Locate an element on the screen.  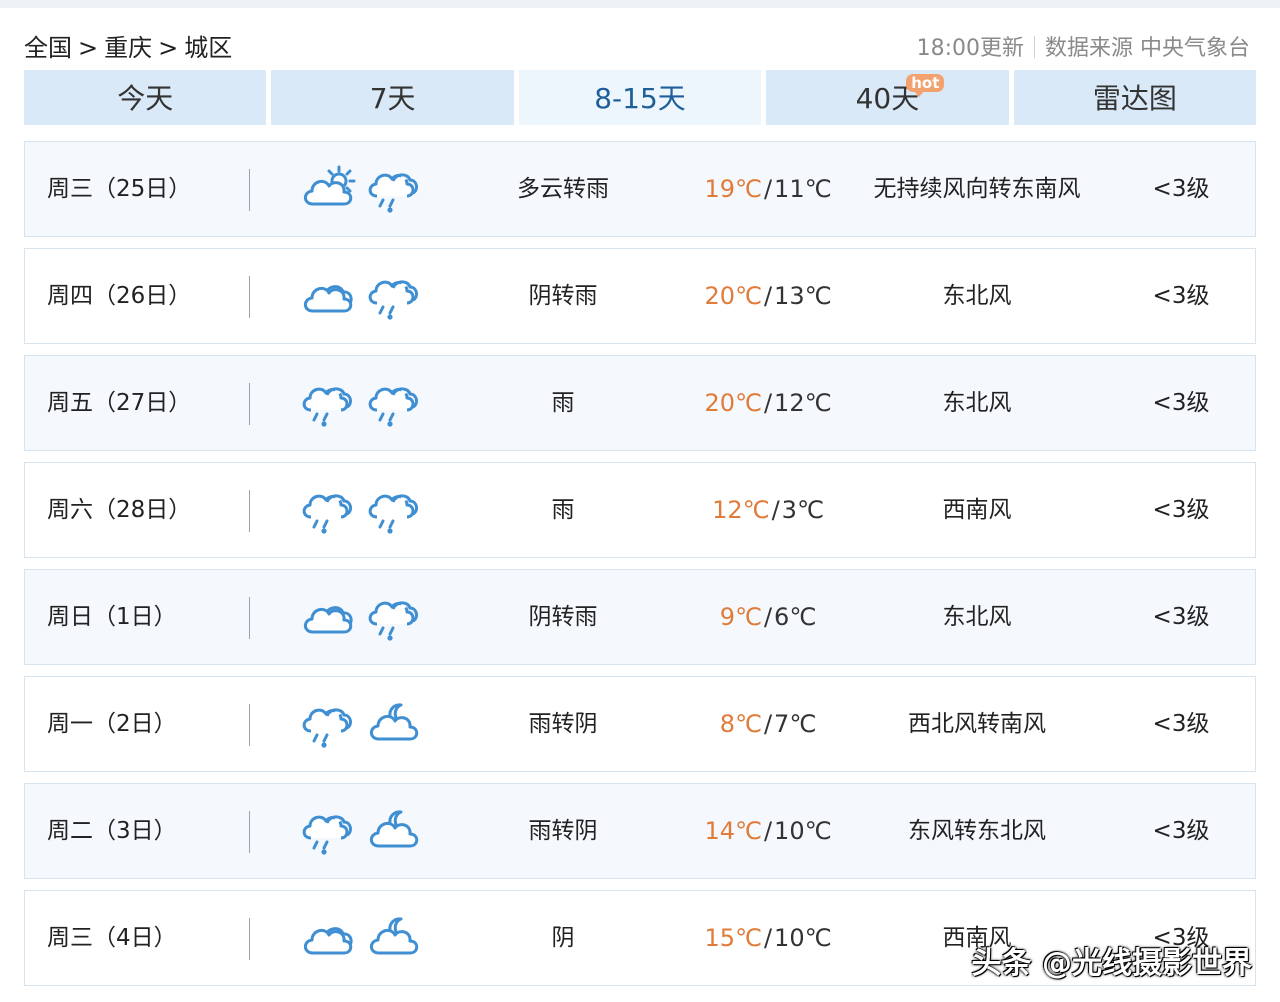
weather-description: 多云转雨 is located at coordinates (563, 189).